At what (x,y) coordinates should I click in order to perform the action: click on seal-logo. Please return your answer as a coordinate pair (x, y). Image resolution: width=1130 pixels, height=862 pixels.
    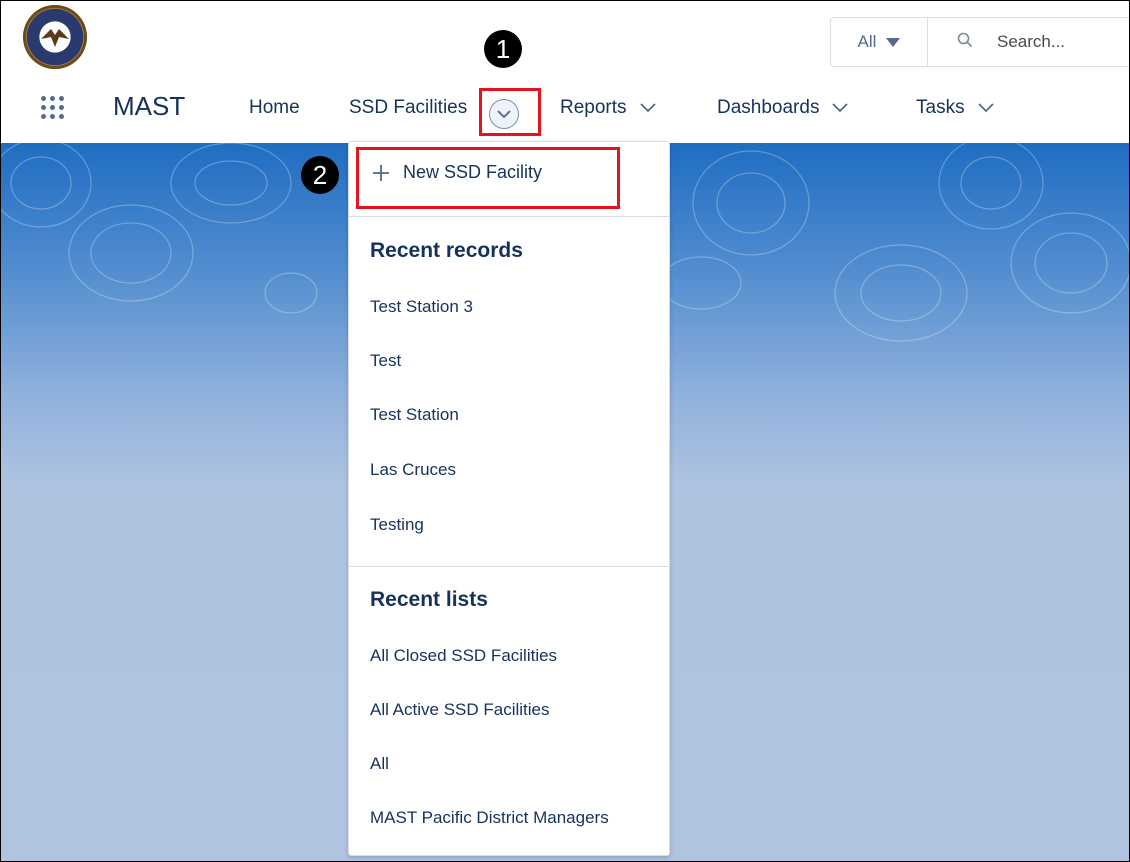
    Looking at the image, I should click on (55, 37).